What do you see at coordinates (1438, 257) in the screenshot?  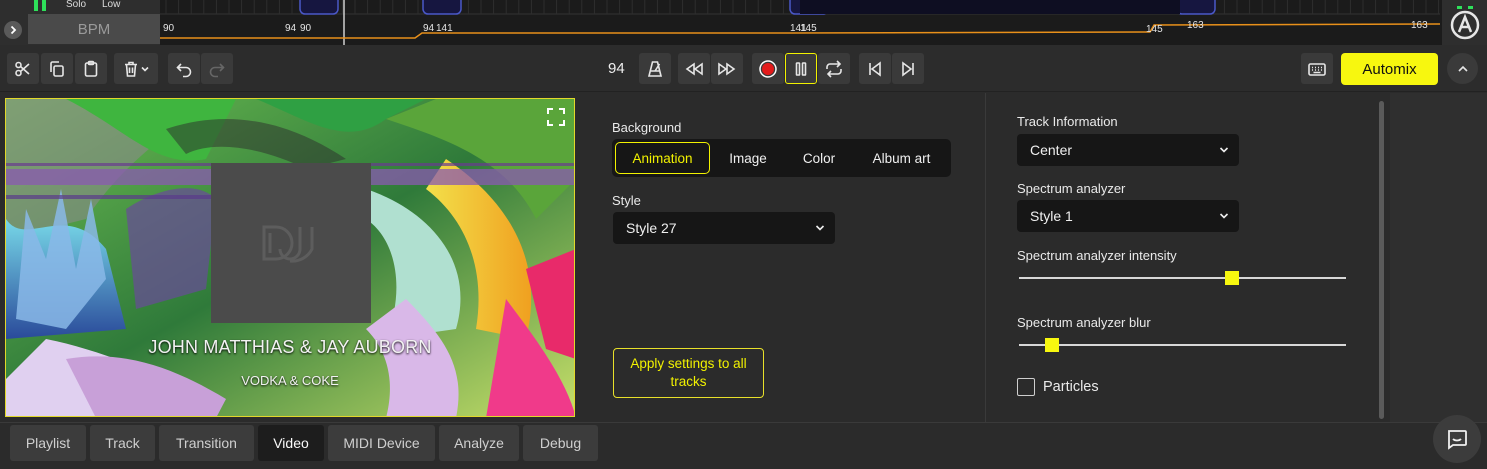 I see `side-panel` at bounding box center [1438, 257].